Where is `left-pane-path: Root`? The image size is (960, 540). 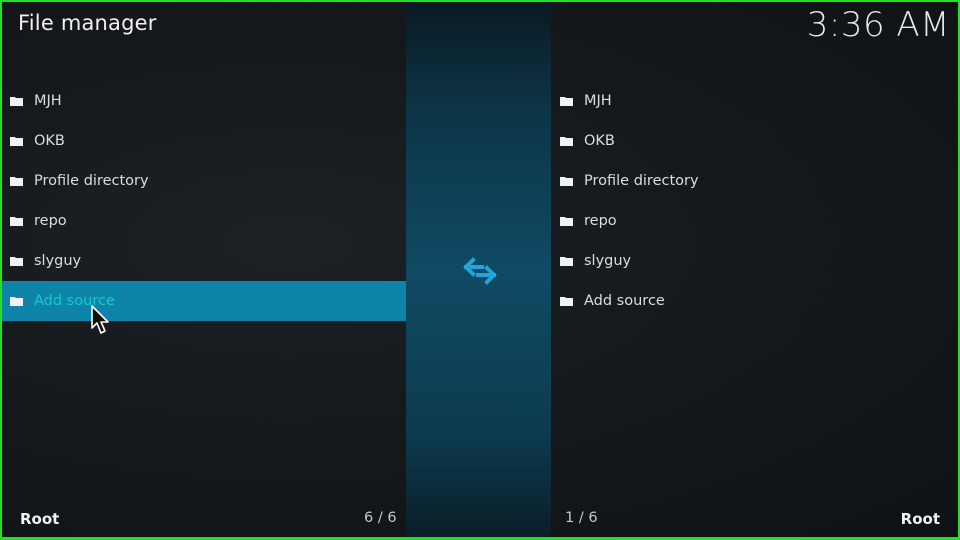 left-pane-path: Root is located at coordinates (40, 519).